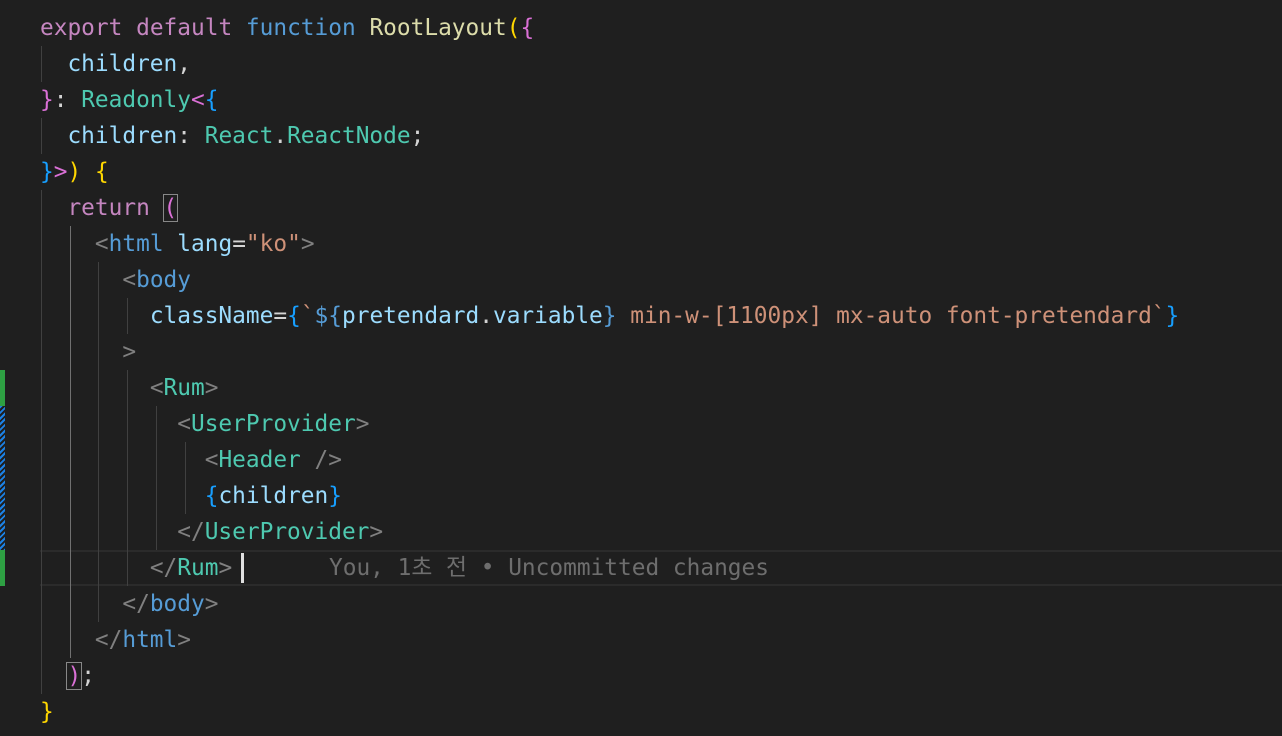 Image resolution: width=1282 pixels, height=736 pixels. Describe the element at coordinates (300, 28) in the screenshot. I see `keyword-function: function` at that location.